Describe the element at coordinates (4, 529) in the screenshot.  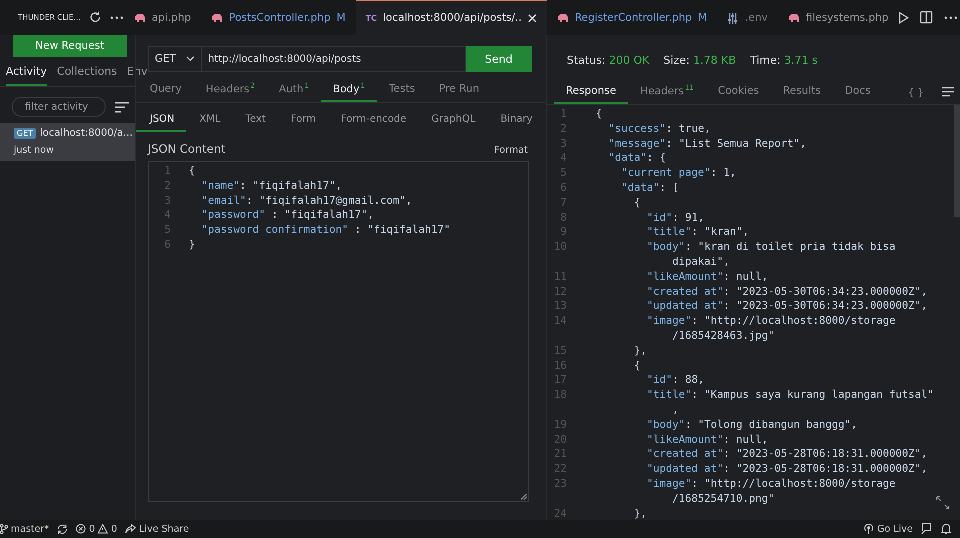
I see `branch-icon` at that location.